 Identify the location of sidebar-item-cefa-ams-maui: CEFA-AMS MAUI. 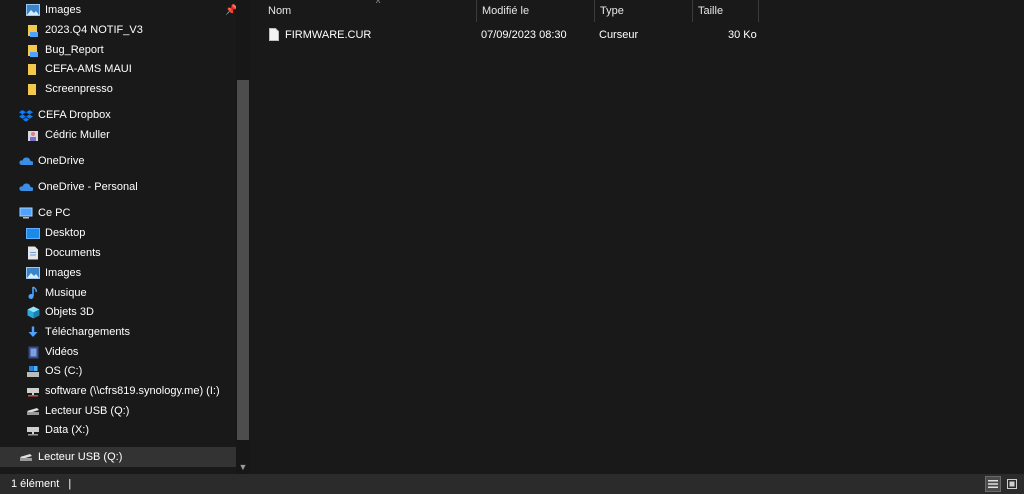
(118, 69).